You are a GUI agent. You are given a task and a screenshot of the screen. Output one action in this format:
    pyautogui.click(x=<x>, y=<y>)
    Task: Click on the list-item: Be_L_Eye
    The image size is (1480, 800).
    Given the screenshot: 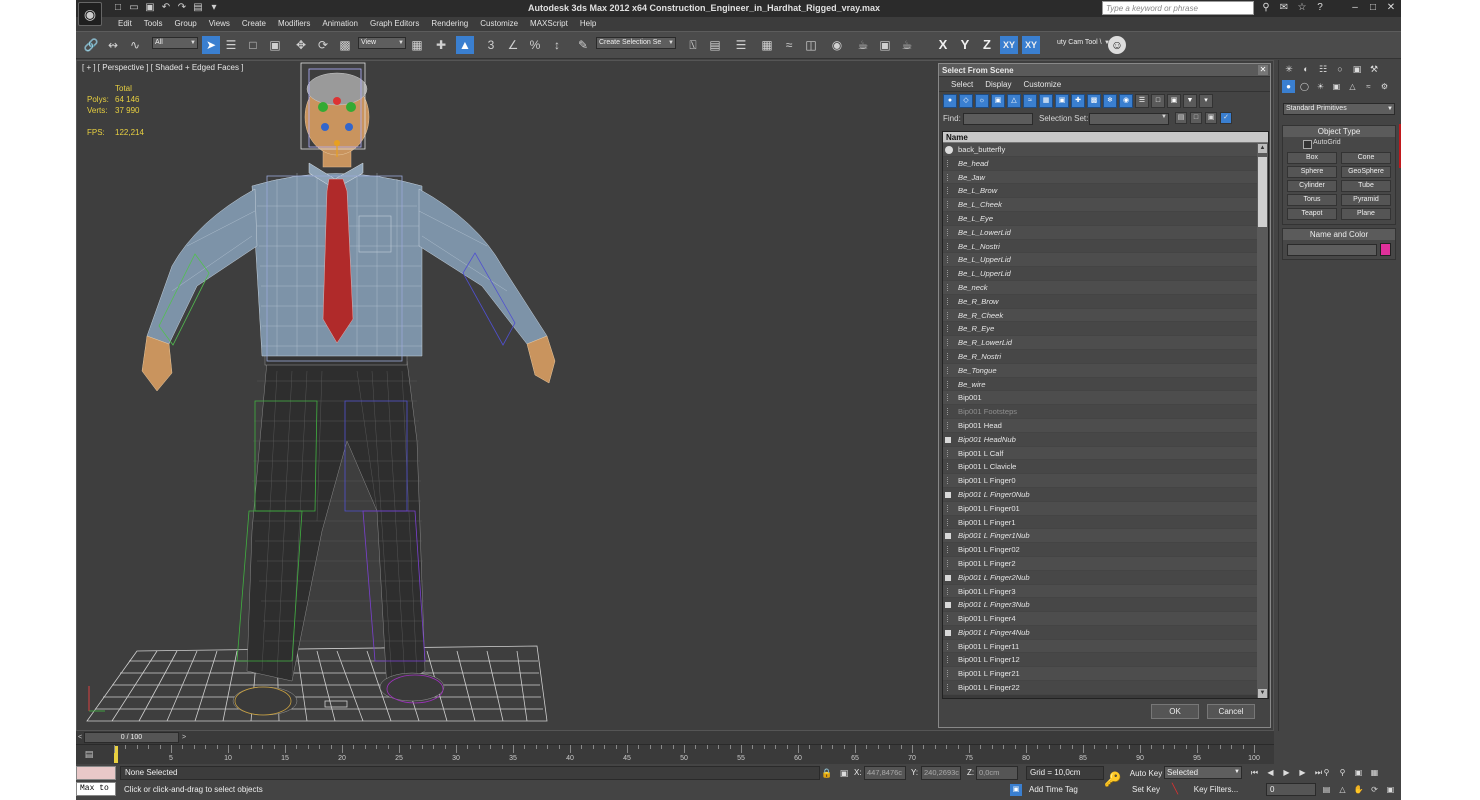 What is the action you would take?
    pyautogui.click(x=1100, y=218)
    